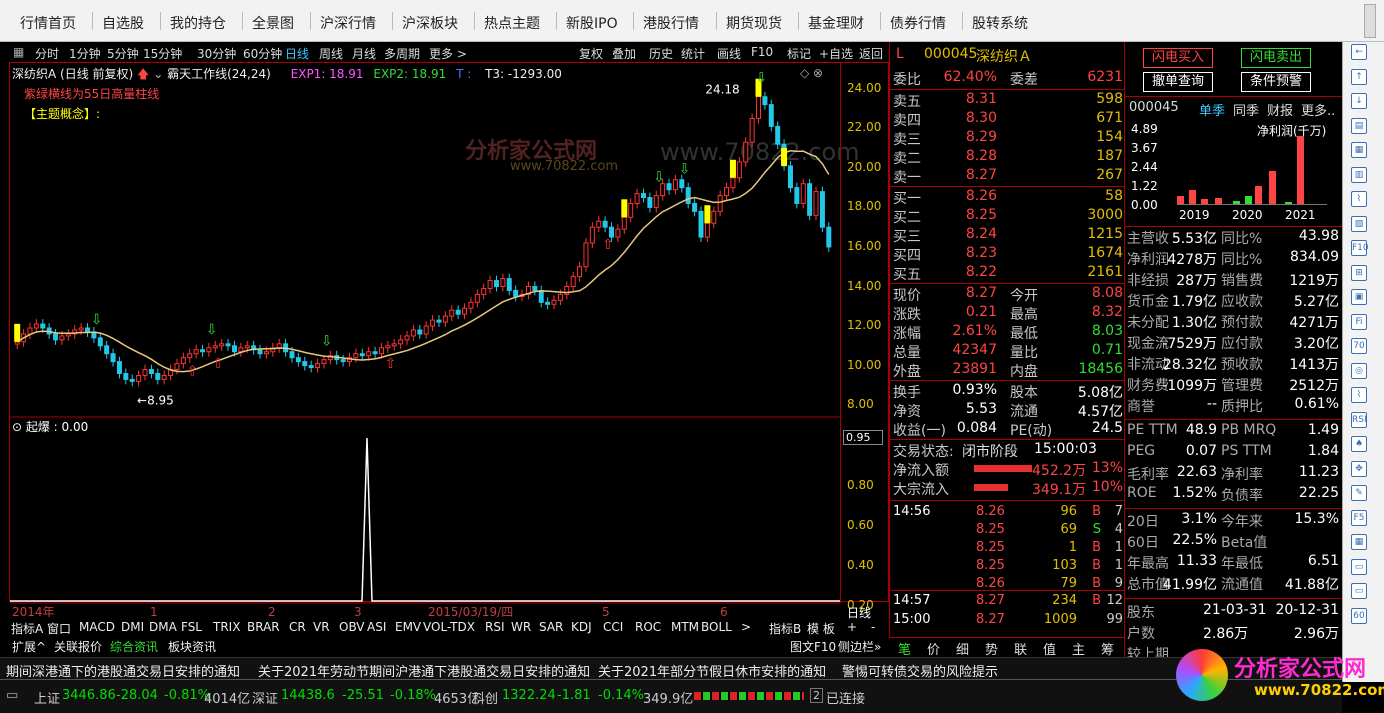 Image resolution: width=1384 pixels, height=713 pixels. I want to click on indicator-tab: ASI, so click(376, 627).